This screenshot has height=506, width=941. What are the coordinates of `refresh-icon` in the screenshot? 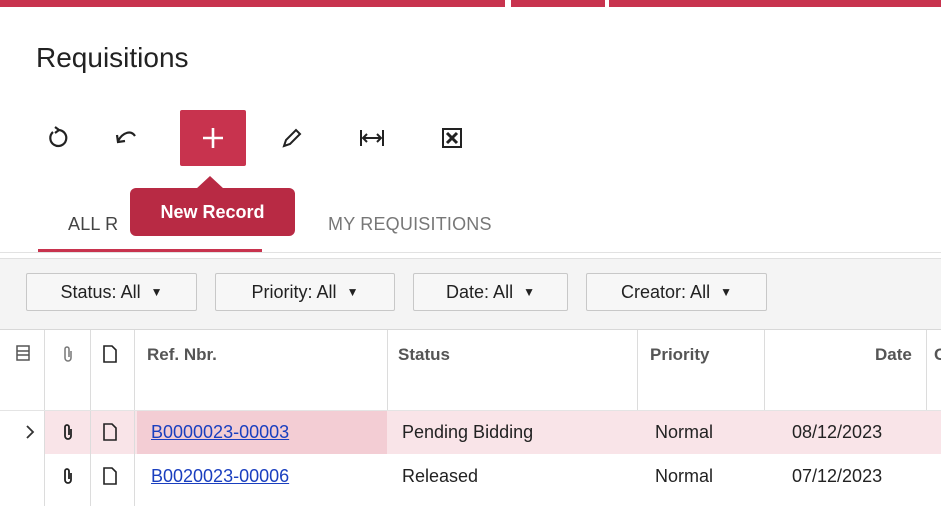 It's located at (58, 137).